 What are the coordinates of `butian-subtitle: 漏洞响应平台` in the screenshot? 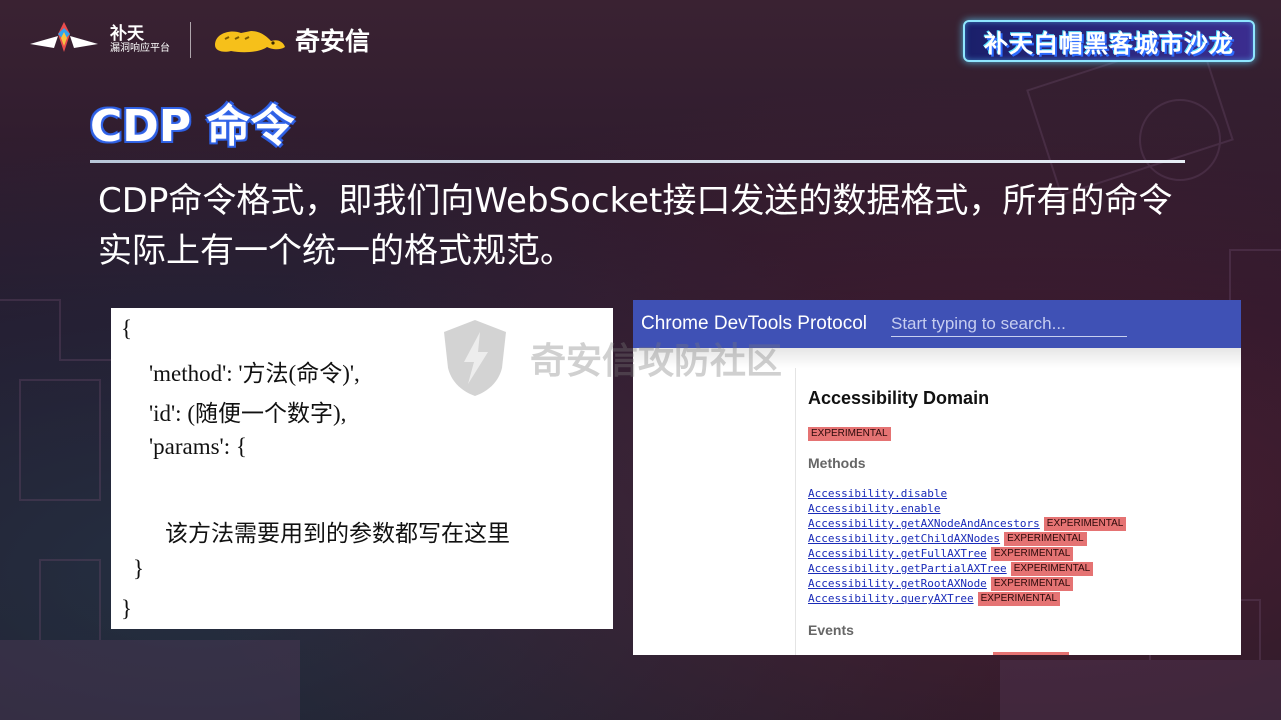 It's located at (140, 48).